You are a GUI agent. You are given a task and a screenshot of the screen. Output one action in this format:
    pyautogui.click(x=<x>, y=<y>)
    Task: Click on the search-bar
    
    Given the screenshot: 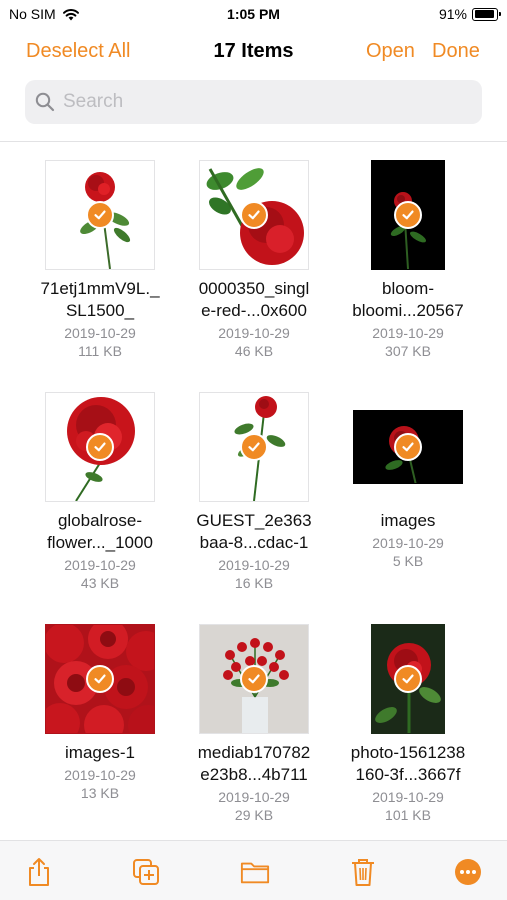 What is the action you would take?
    pyautogui.click(x=253, y=102)
    